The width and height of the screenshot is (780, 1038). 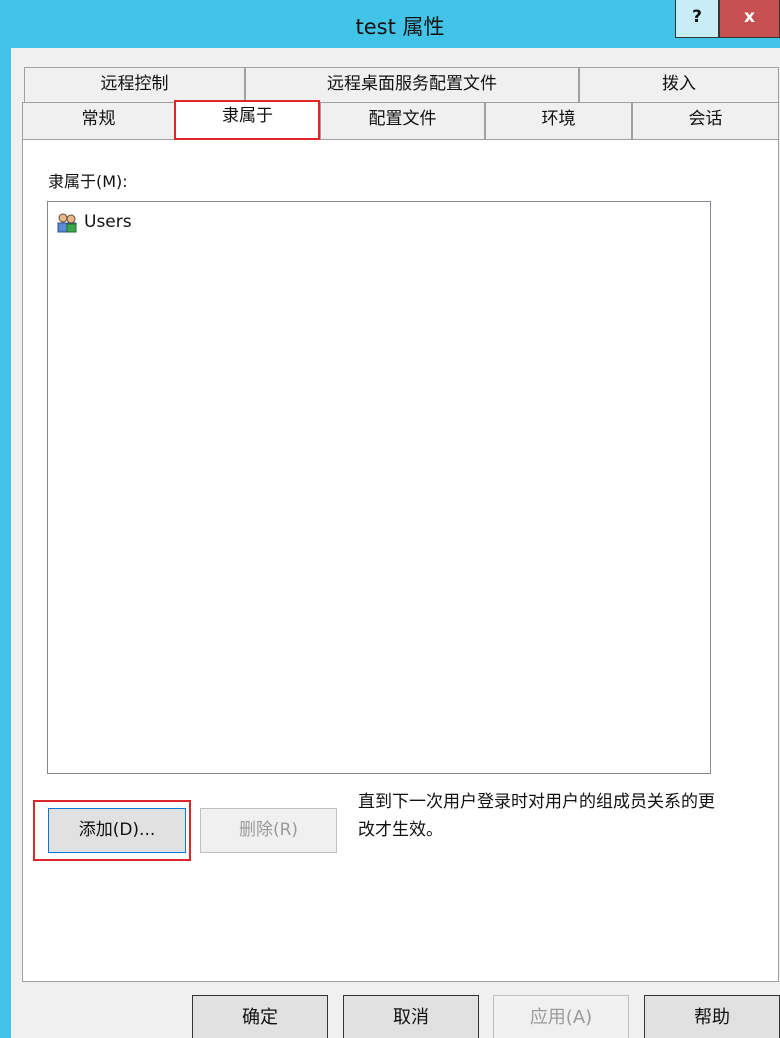 What do you see at coordinates (712, 1016) in the screenshot?
I see `help-button: 帮助` at bounding box center [712, 1016].